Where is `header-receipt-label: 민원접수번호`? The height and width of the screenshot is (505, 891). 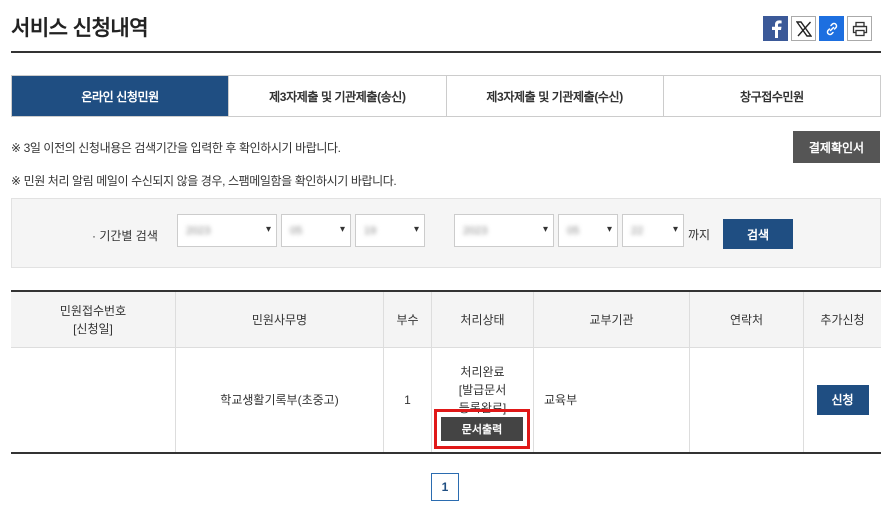
header-receipt-label: 민원접수번호 is located at coordinates (93, 310).